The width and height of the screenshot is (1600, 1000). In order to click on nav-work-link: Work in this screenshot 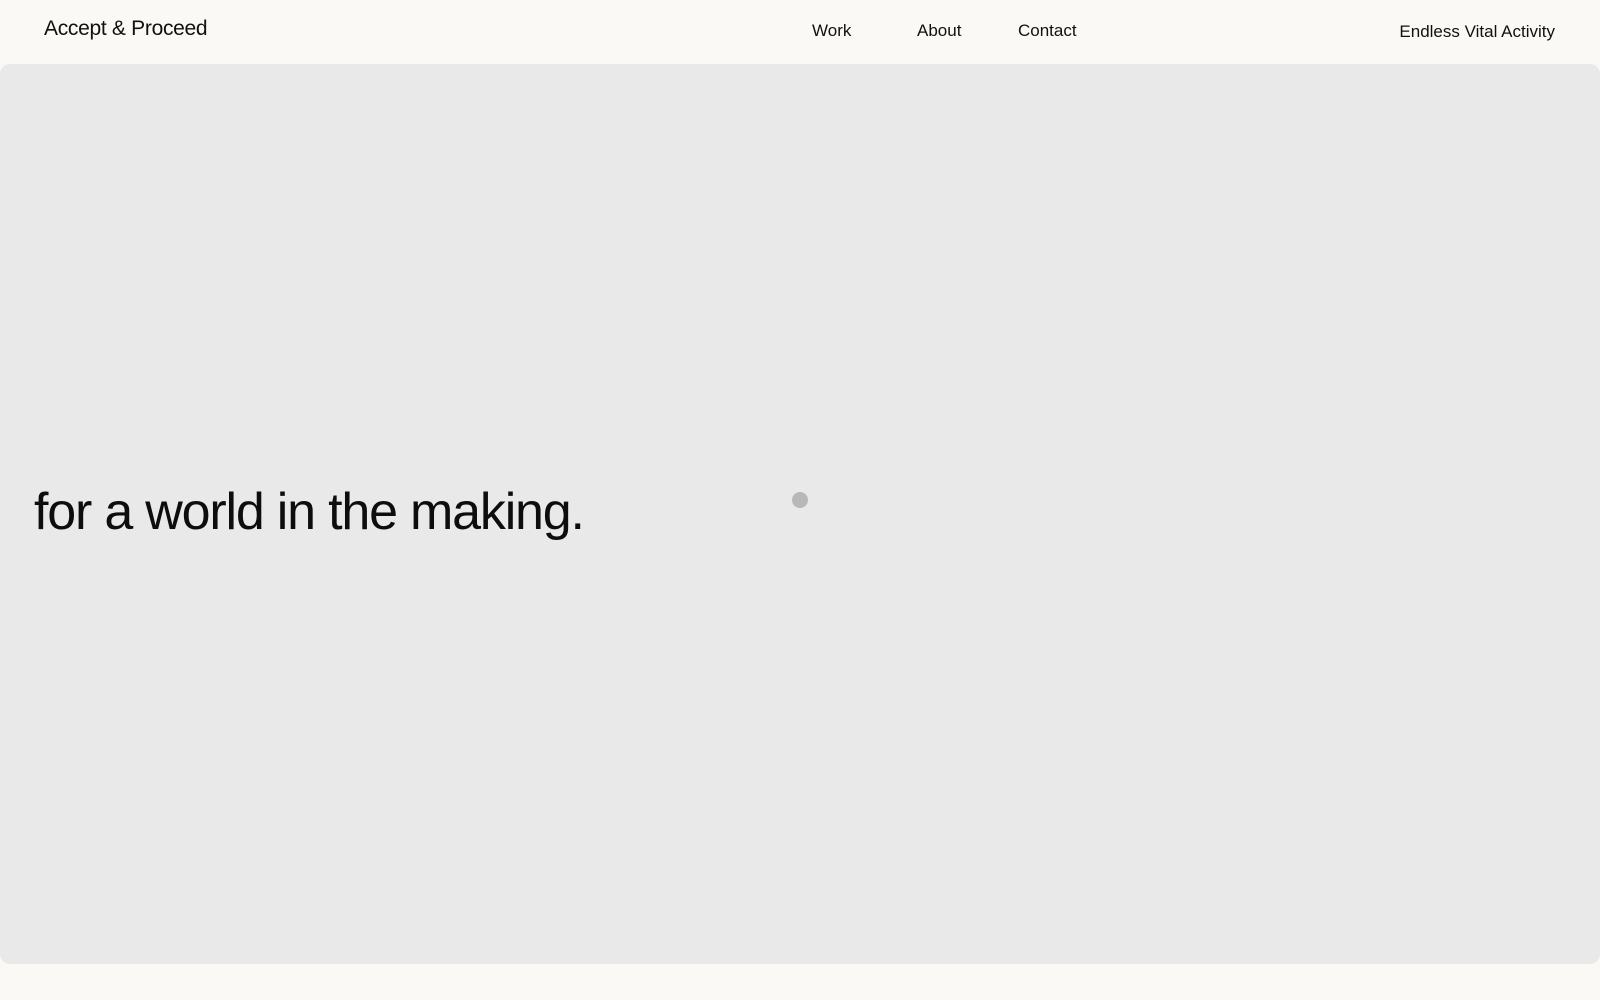, I will do `click(831, 31)`.